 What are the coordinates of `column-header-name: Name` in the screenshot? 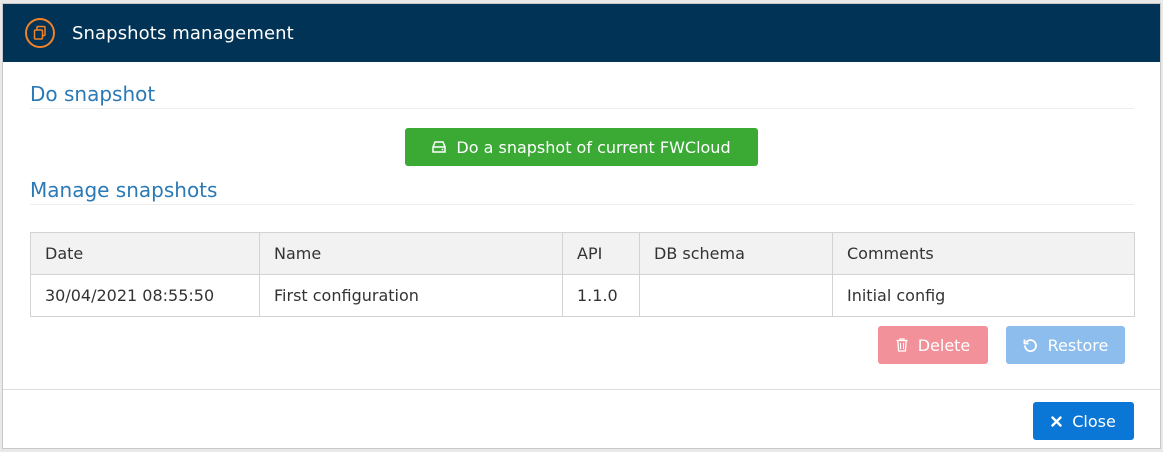 It's located at (411, 253).